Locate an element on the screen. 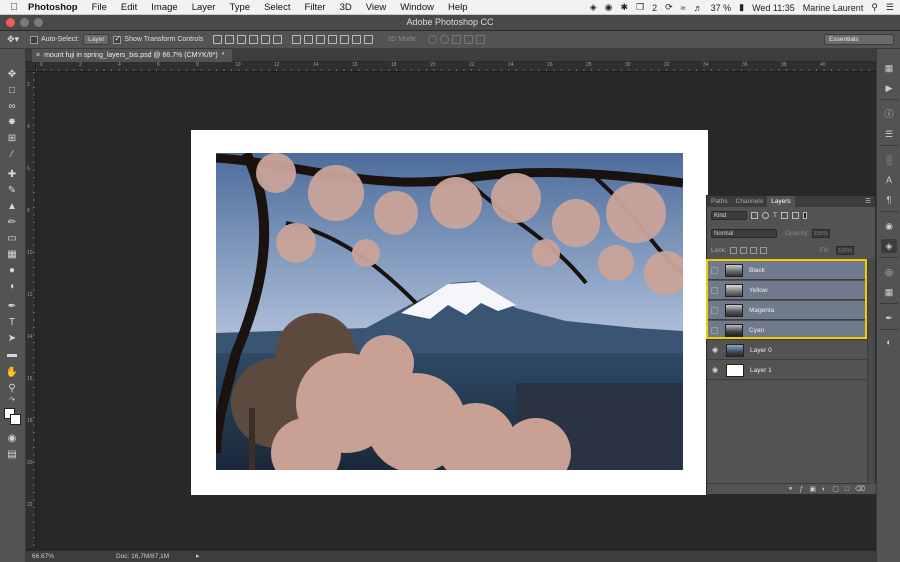  info-panel-icon: ⓘ is located at coordinates (889, 114).